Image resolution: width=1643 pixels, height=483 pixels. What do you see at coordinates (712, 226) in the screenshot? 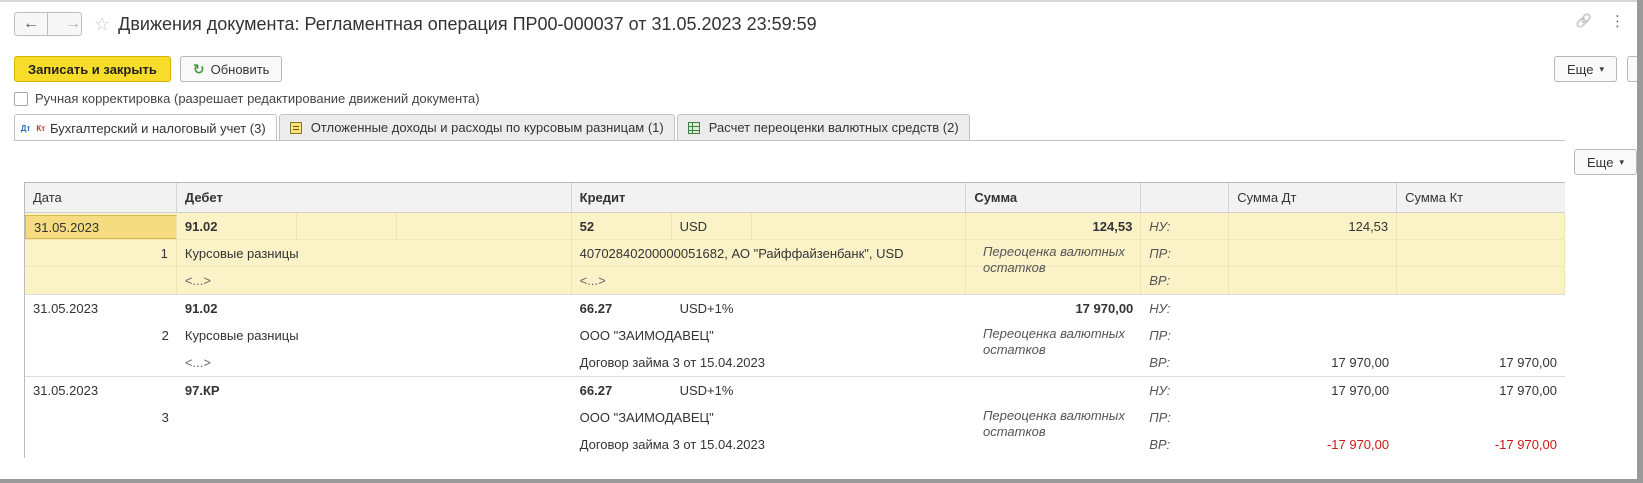
I see `cell-credit-currency: USD` at bounding box center [712, 226].